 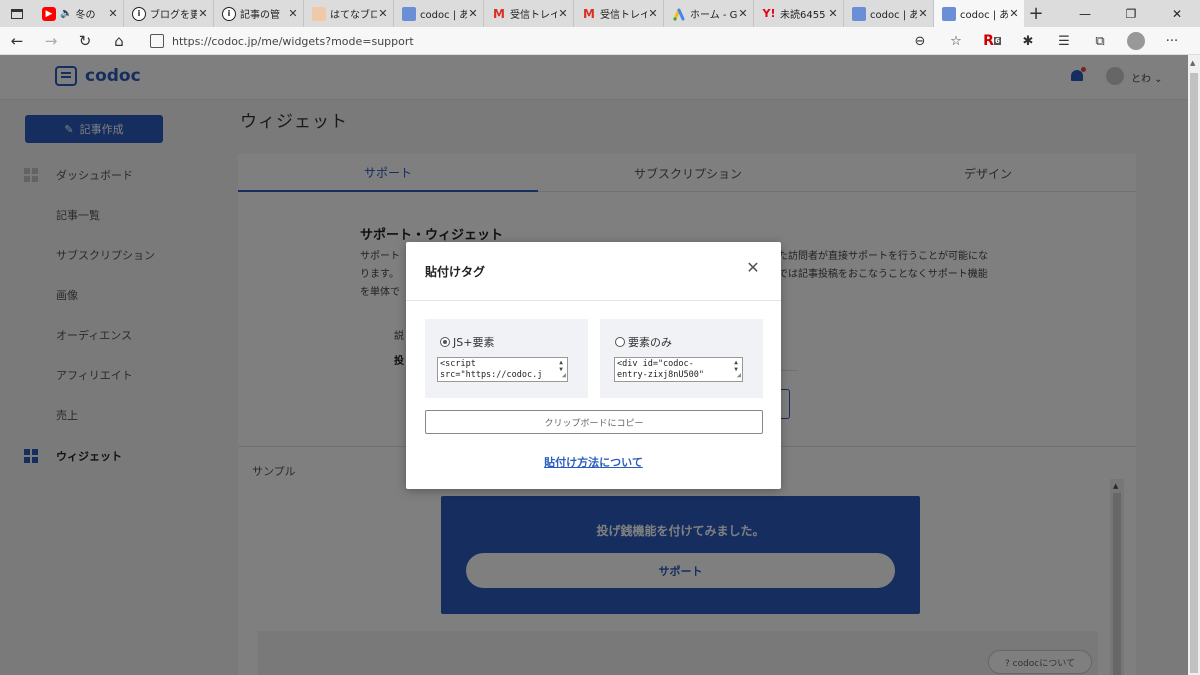 I want to click on yahoo-icon: Y!, so click(x=769, y=13).